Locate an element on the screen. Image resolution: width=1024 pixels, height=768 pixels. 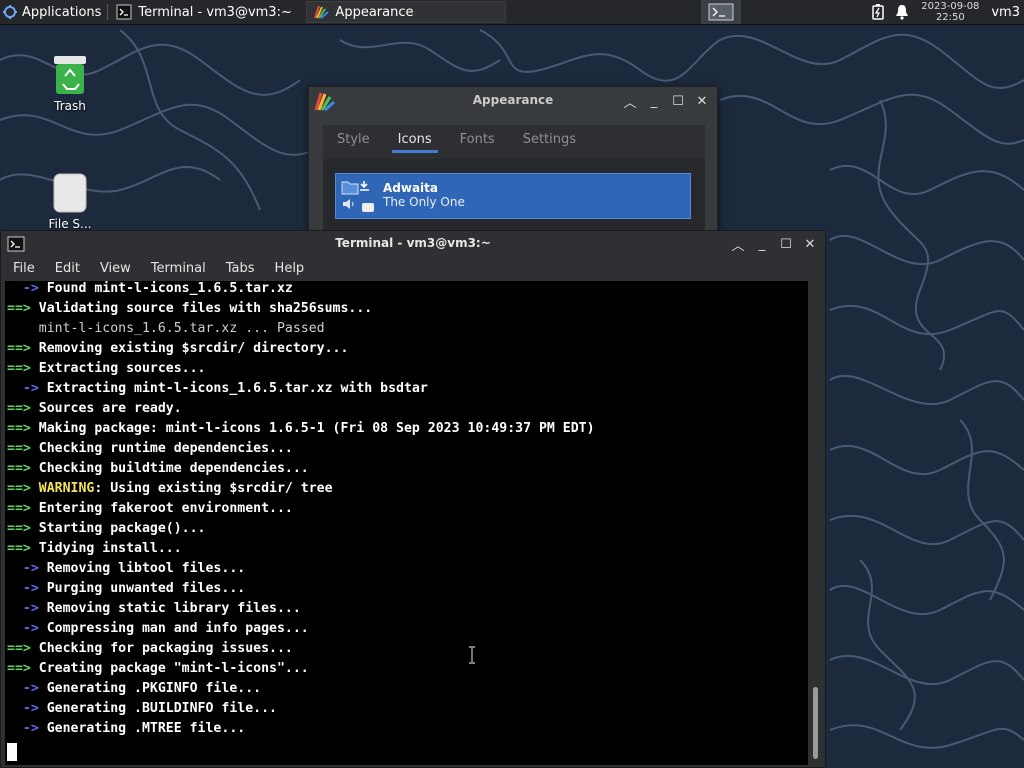
task-label: Appearance is located at coordinates (374, 12).